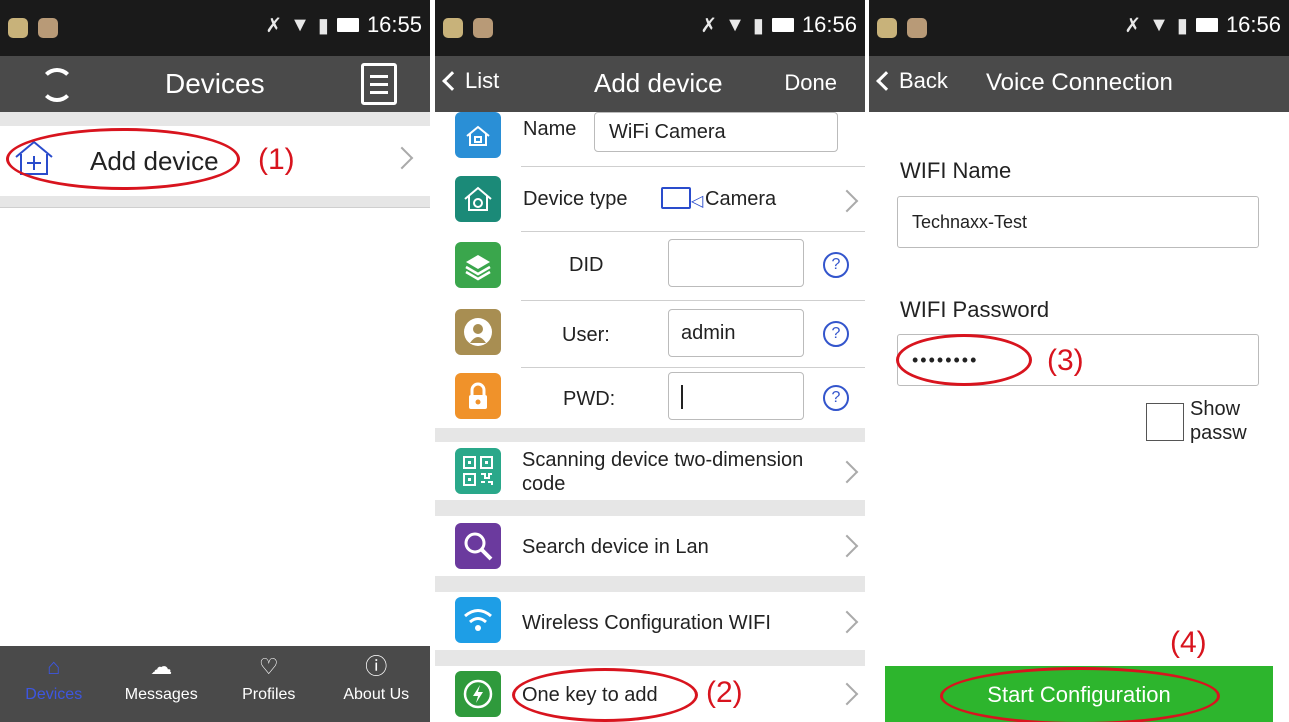 Image resolution: width=1289 pixels, height=722 pixels. What do you see at coordinates (911, 81) in the screenshot?
I see `back-button: Back` at bounding box center [911, 81].